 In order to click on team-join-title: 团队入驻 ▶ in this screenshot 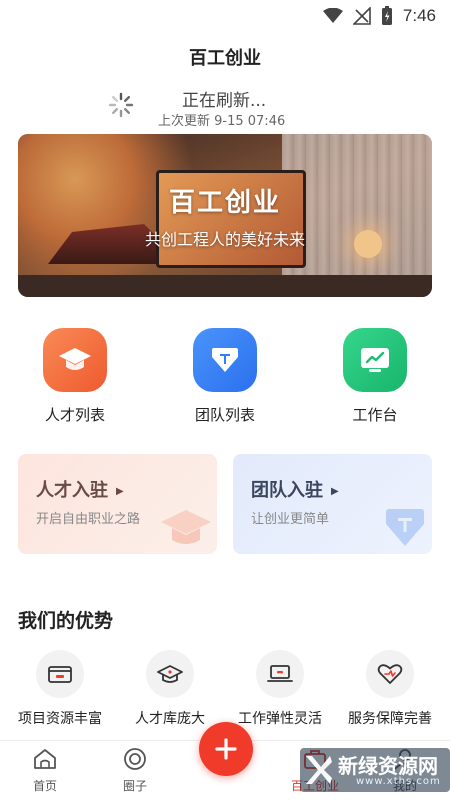, I will do `click(295, 489)`.